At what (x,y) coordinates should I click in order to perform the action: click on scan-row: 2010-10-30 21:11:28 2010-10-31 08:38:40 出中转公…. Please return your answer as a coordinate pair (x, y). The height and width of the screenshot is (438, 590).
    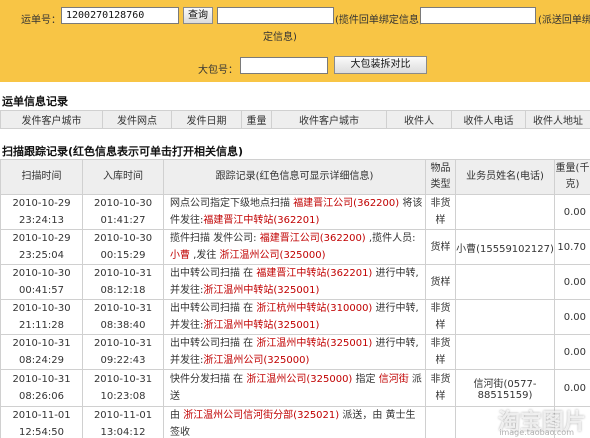
    Looking at the image, I should click on (295, 317).